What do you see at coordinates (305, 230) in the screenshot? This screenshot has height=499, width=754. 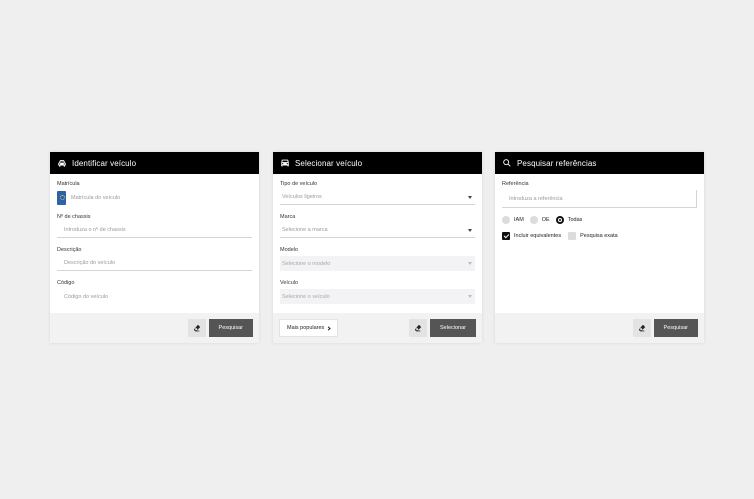 I see `brand-value: Selecione a marca` at bounding box center [305, 230].